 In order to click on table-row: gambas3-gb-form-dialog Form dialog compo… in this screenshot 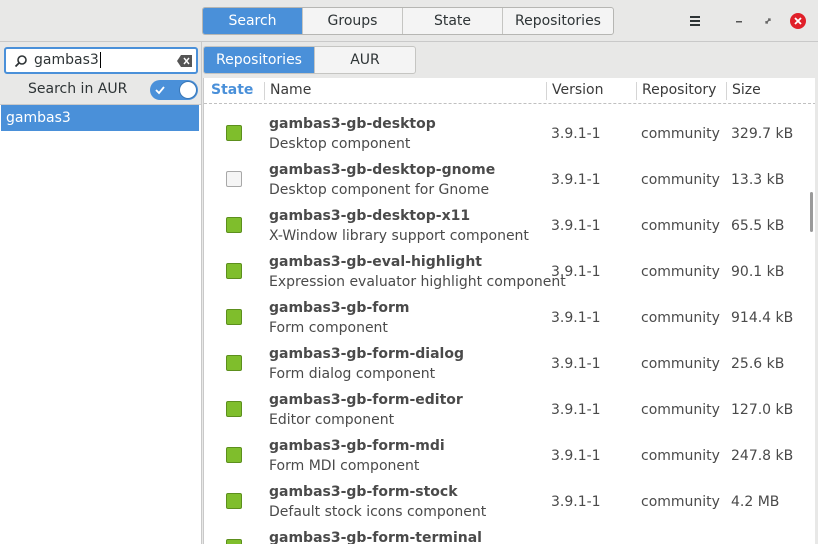, I will do `click(509, 362)`.